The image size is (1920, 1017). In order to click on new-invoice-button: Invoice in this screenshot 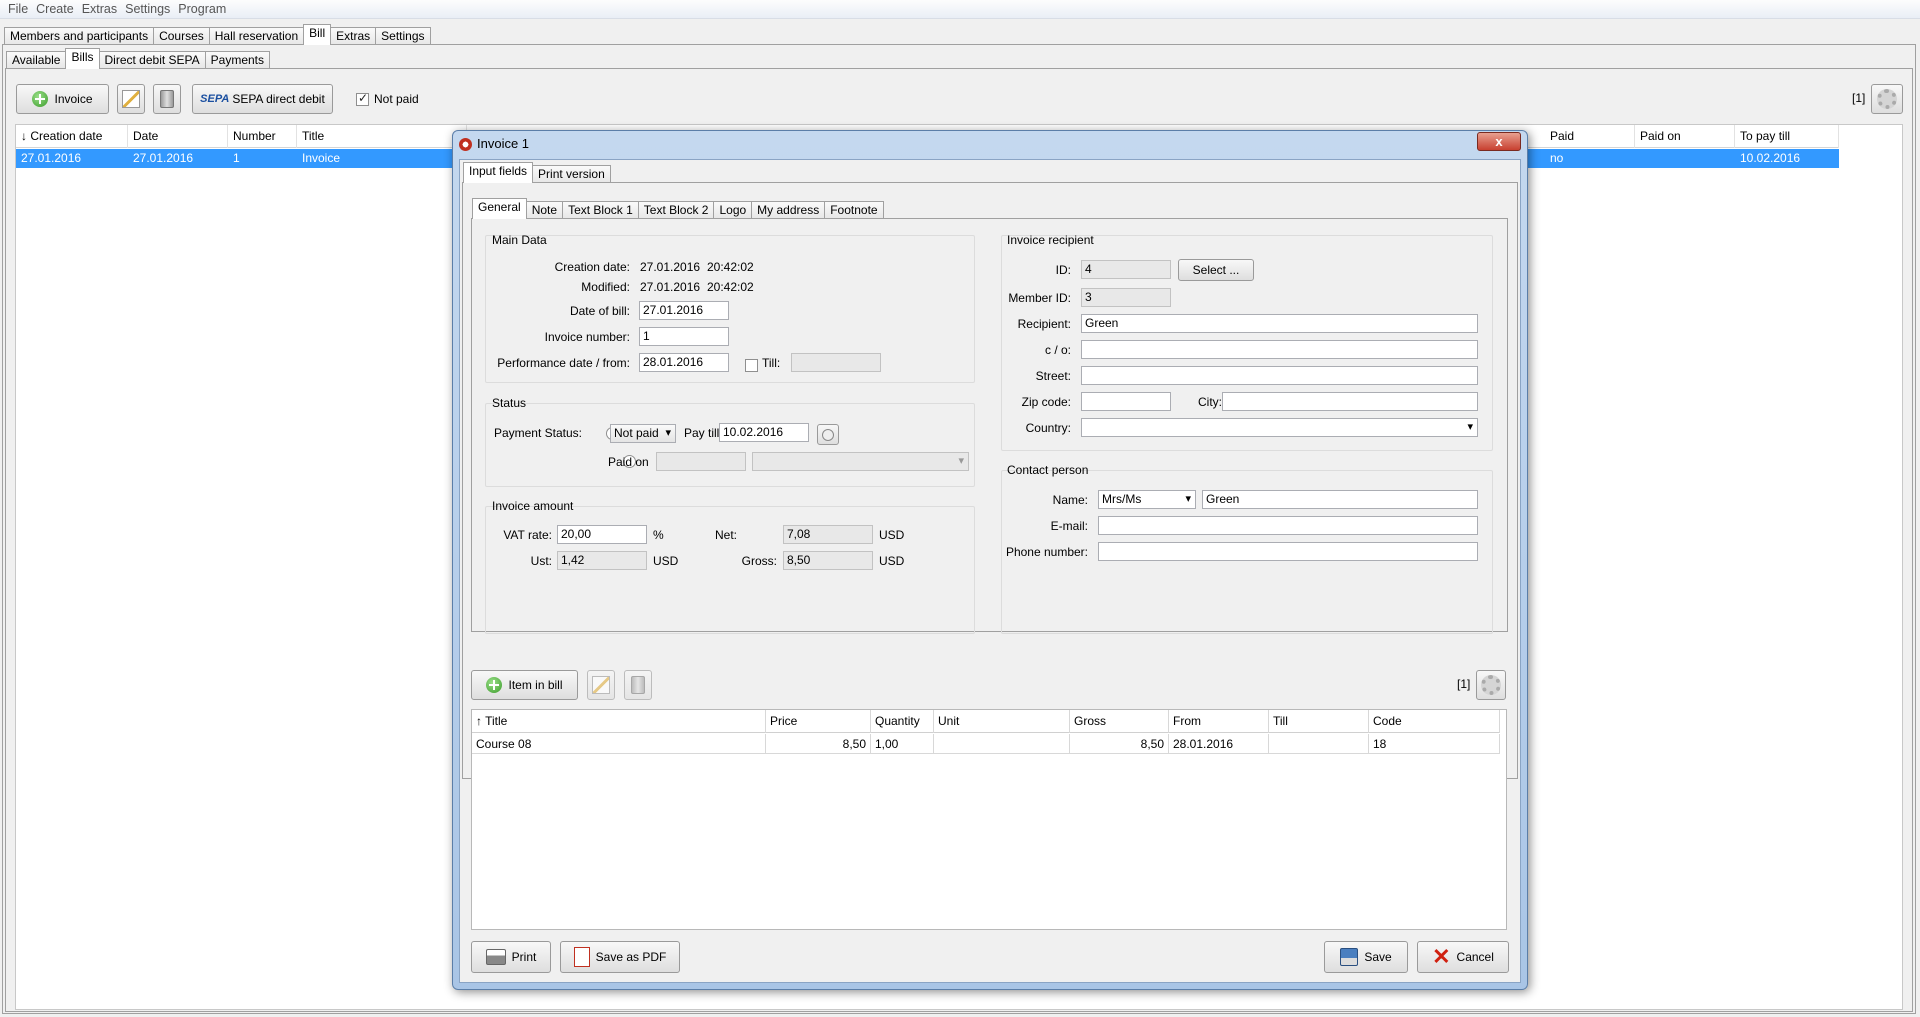, I will do `click(62, 99)`.